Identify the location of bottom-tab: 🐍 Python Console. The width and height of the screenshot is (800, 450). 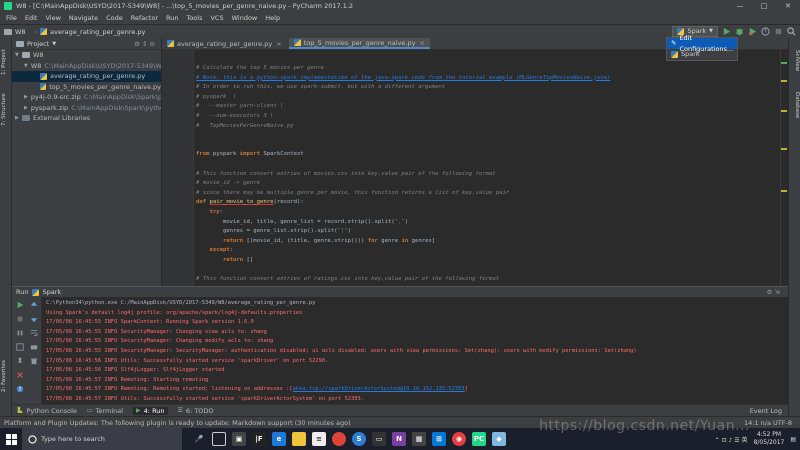
(46, 411).